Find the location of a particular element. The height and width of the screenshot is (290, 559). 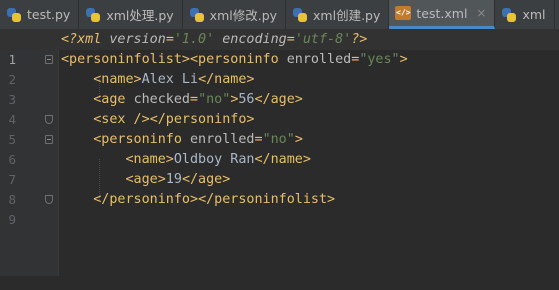

tab-test-py: test.py is located at coordinates (40, 14).